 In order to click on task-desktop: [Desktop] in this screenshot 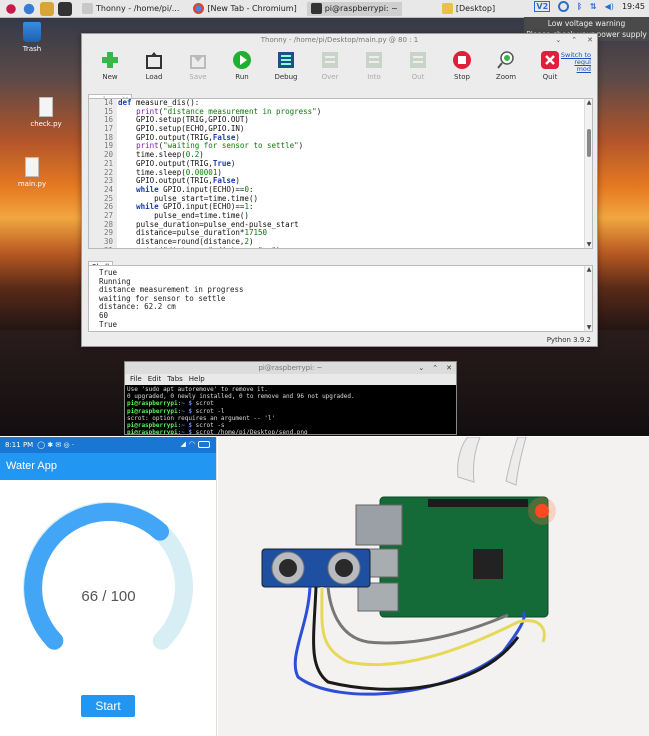, I will do `click(468, 9)`.